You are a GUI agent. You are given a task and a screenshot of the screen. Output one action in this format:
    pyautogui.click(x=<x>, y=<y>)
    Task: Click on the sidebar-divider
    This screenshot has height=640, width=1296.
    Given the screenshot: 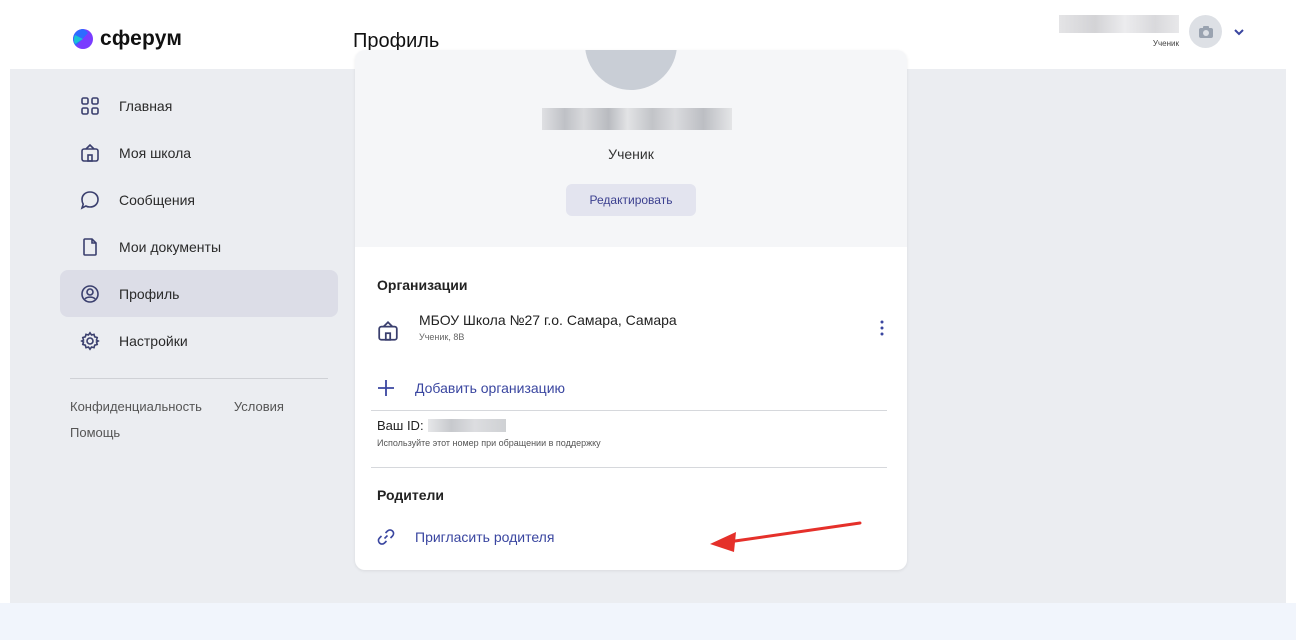 What is the action you would take?
    pyautogui.click(x=199, y=378)
    